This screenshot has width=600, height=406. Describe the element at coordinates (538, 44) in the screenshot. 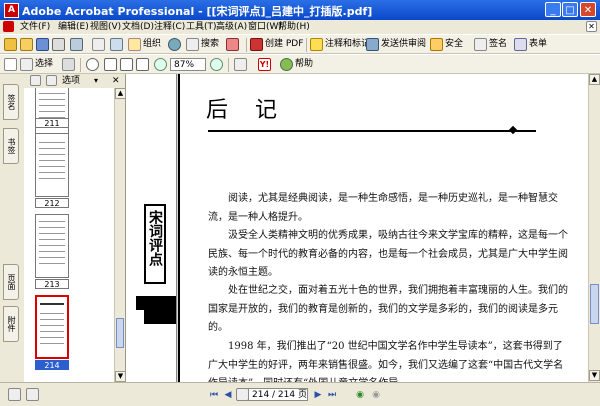

I see `forms-button: 表单` at that location.